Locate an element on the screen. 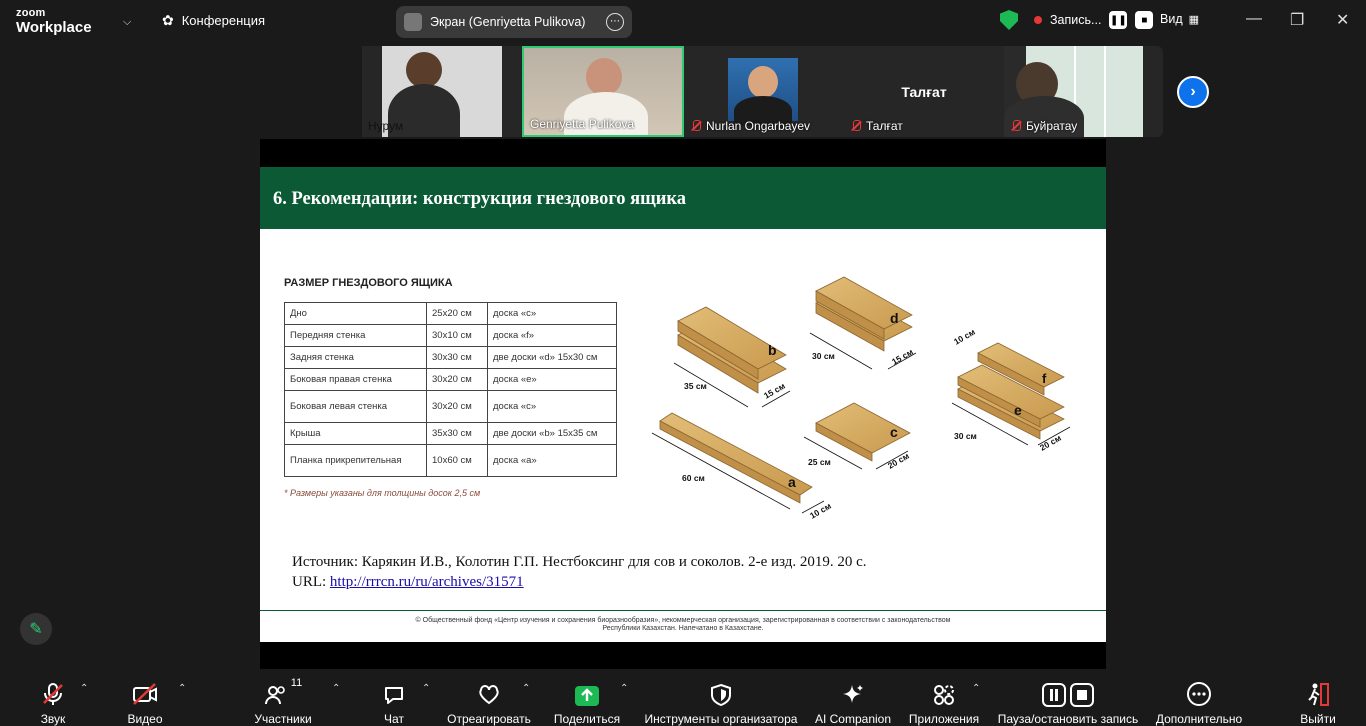 The image size is (1366, 726). audio-button: Звук is located at coordinates (53, 697).